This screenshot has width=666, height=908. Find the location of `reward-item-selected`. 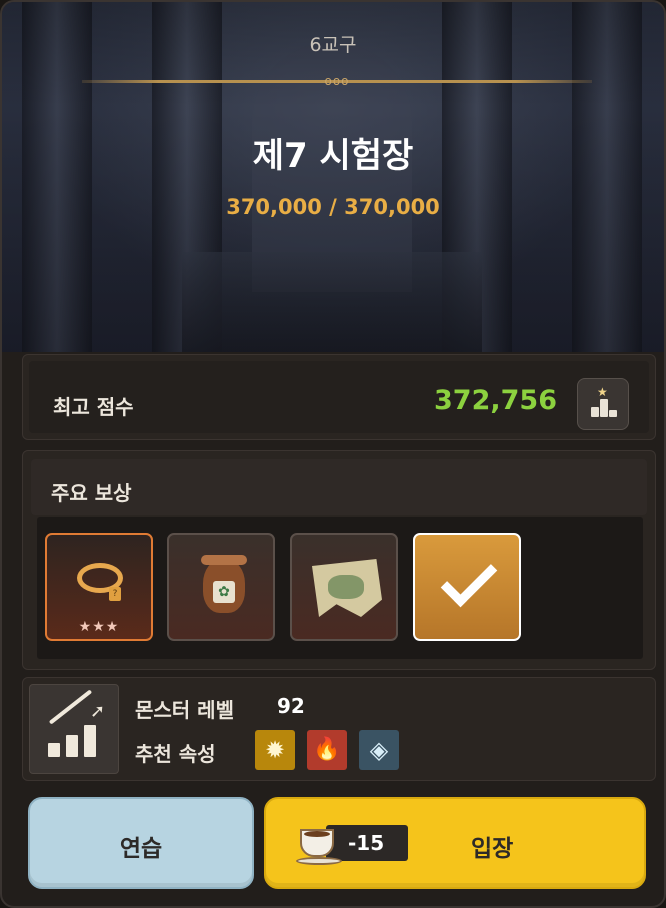

reward-item-selected is located at coordinates (467, 587).